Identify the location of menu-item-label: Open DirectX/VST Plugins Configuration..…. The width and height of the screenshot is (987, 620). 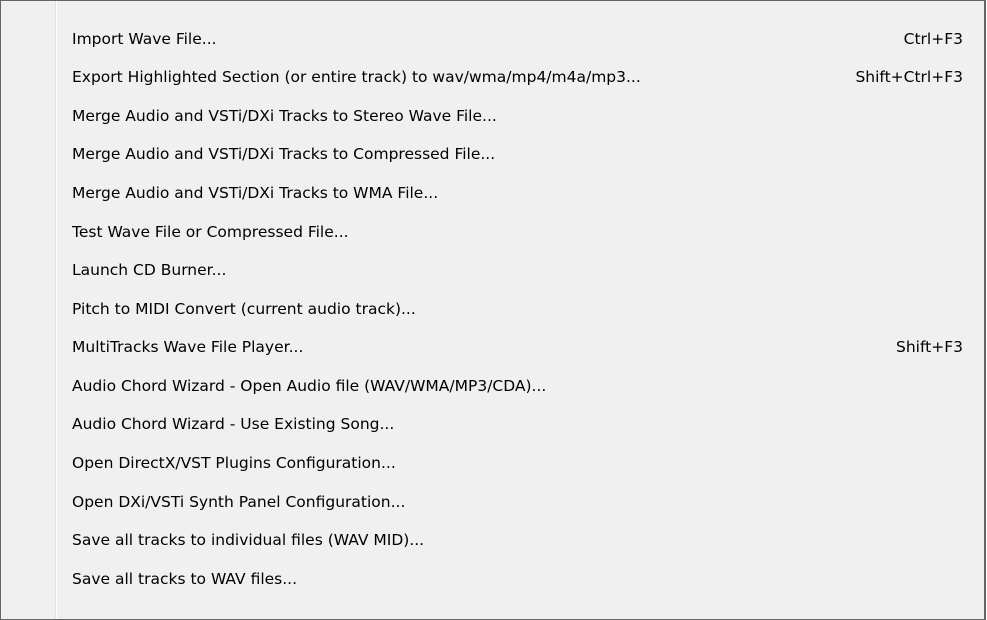
(234, 463).